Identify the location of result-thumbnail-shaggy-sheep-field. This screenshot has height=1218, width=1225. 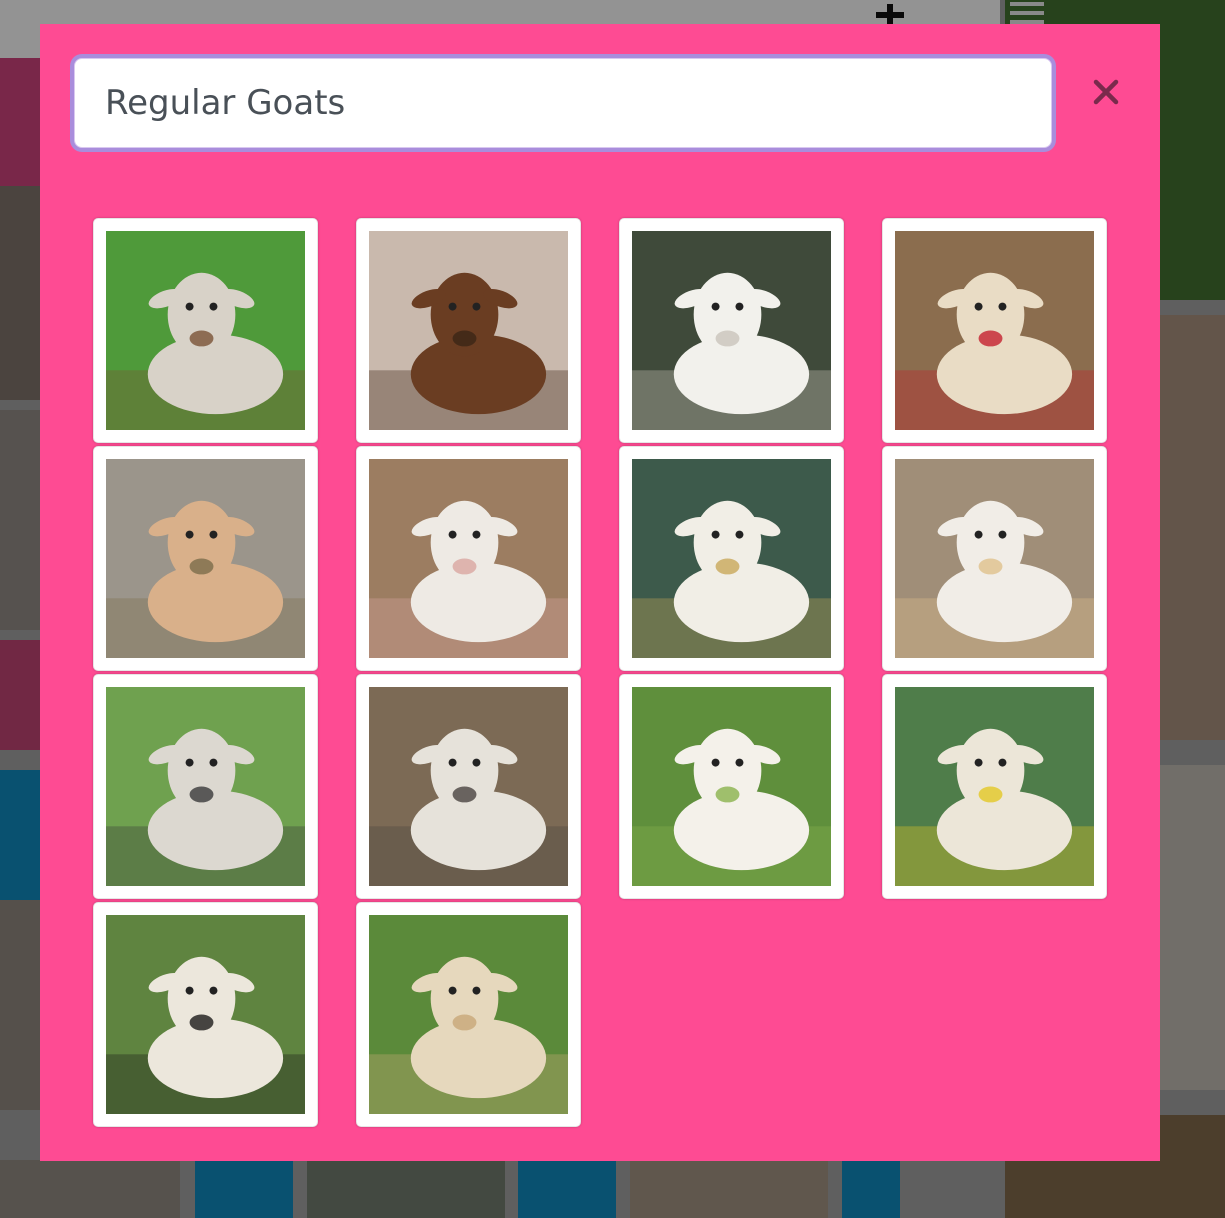
(468, 1014).